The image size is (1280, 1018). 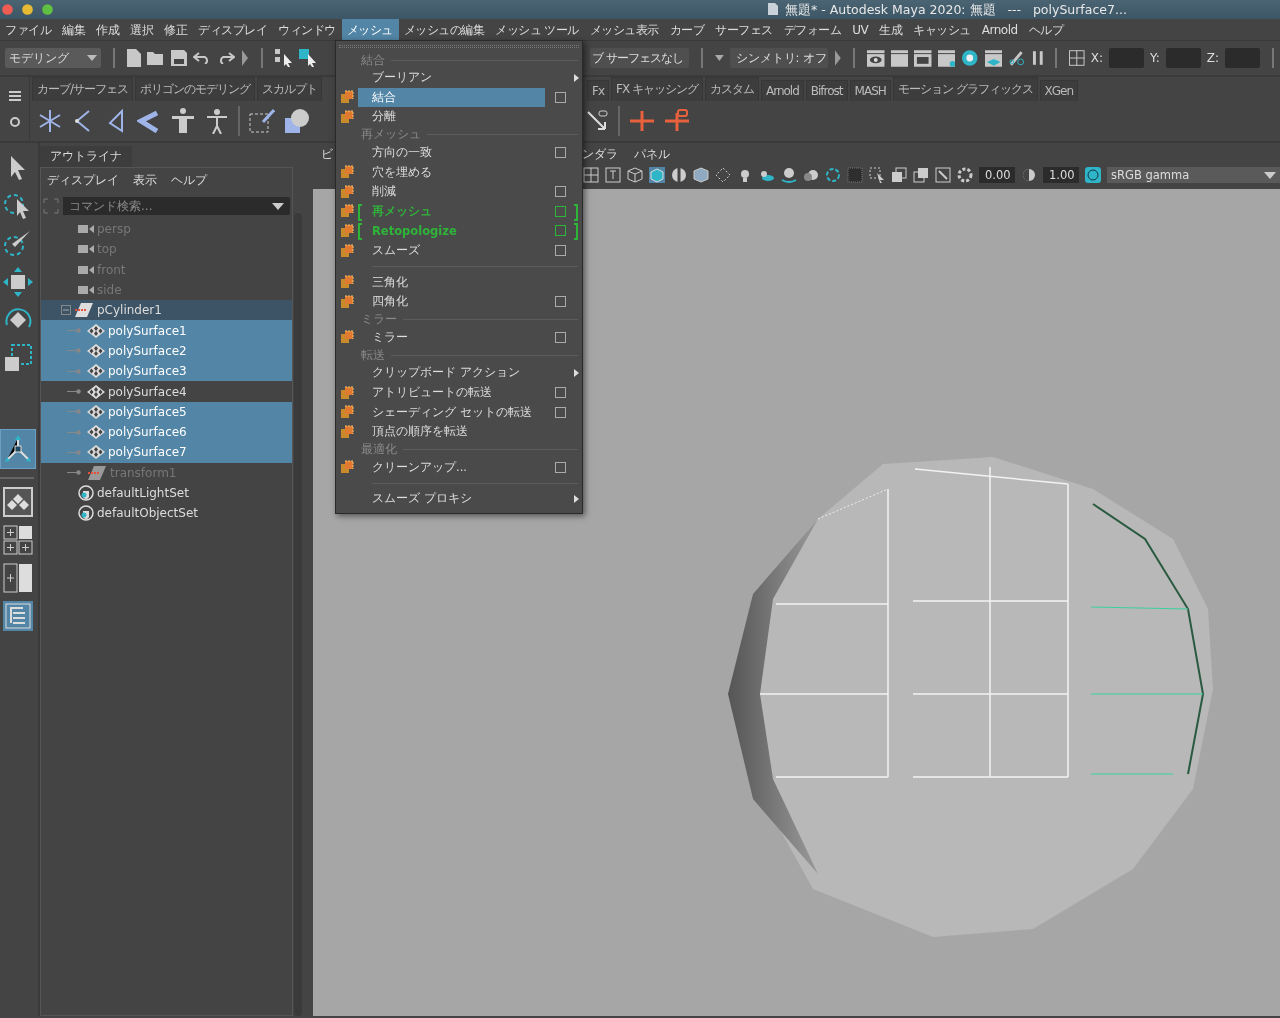 What do you see at coordinates (789, 175) in the screenshot?
I see `ambient-occlusion-icon` at bounding box center [789, 175].